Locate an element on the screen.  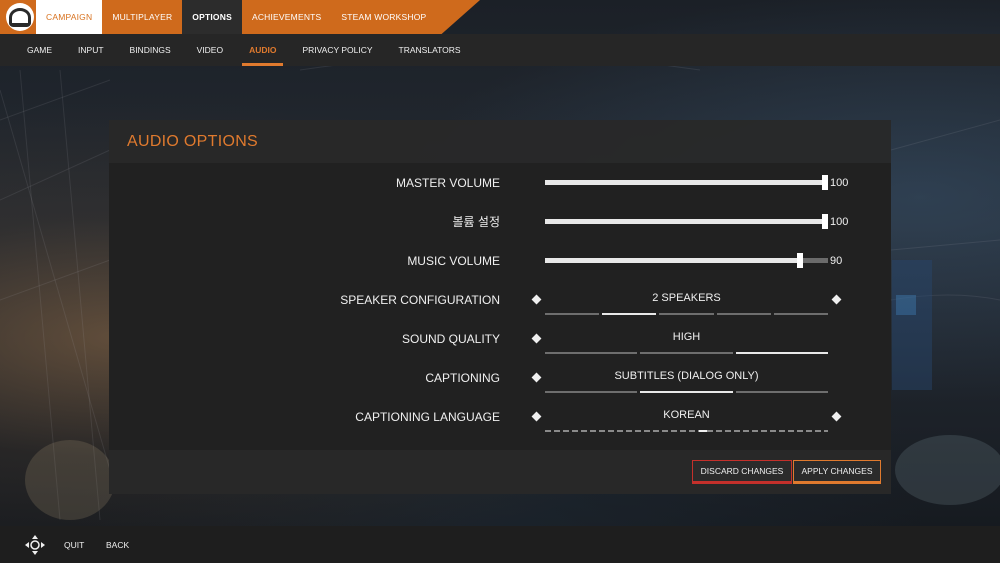
master-volume-row: MASTER VOLUME 100 is located at coordinates (500, 182).